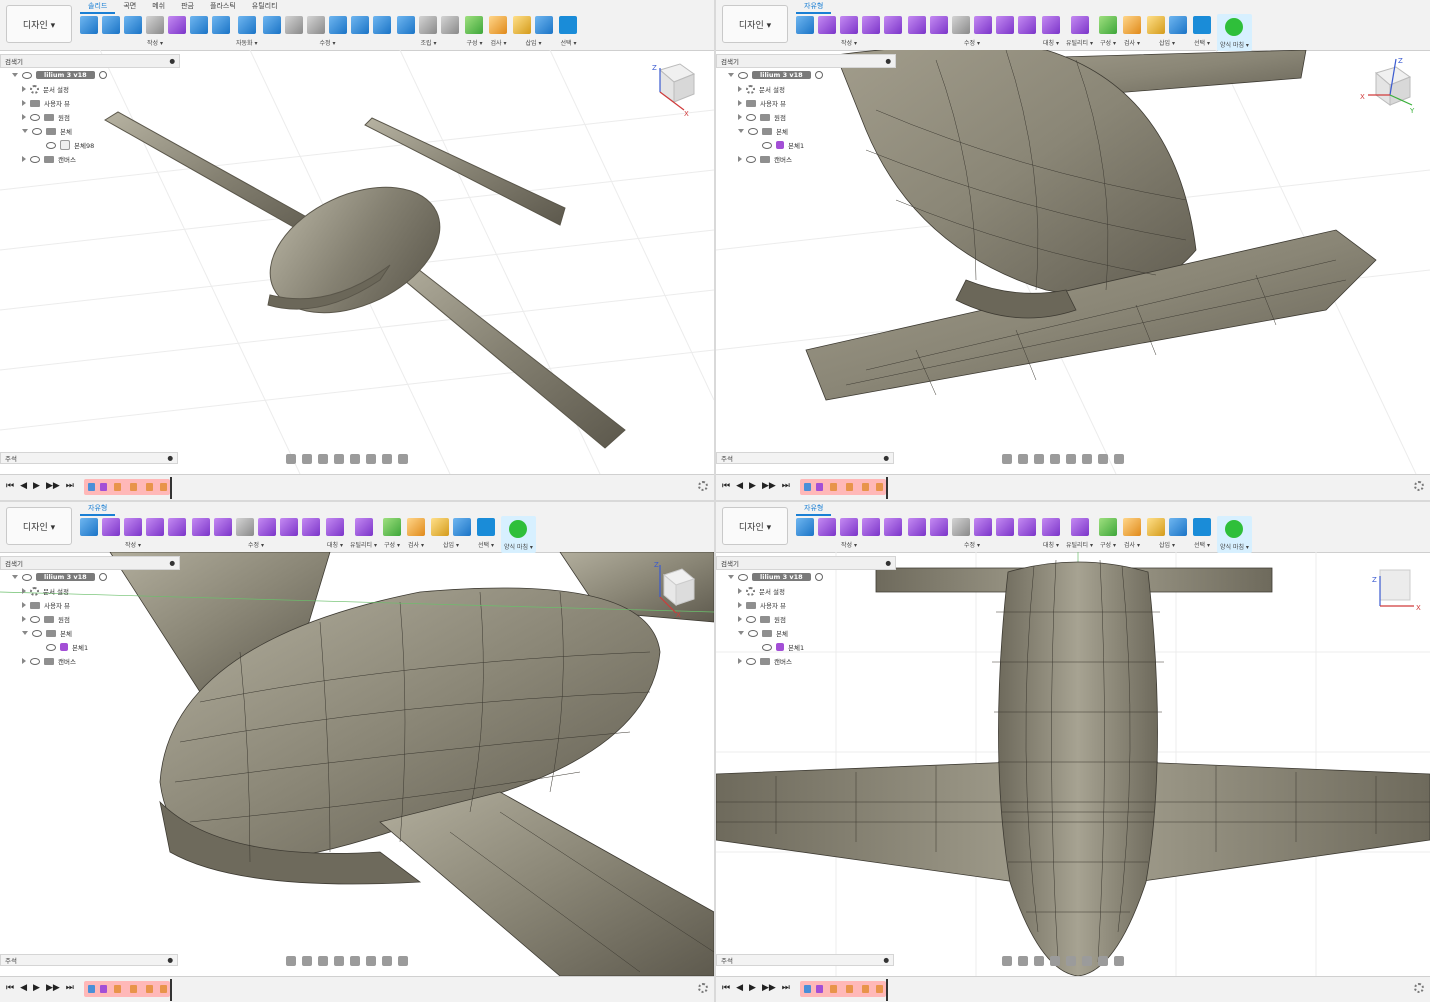 The height and width of the screenshot is (1002, 1430). What do you see at coordinates (307, 961) in the screenshot?
I see `look-at-icon` at bounding box center [307, 961].